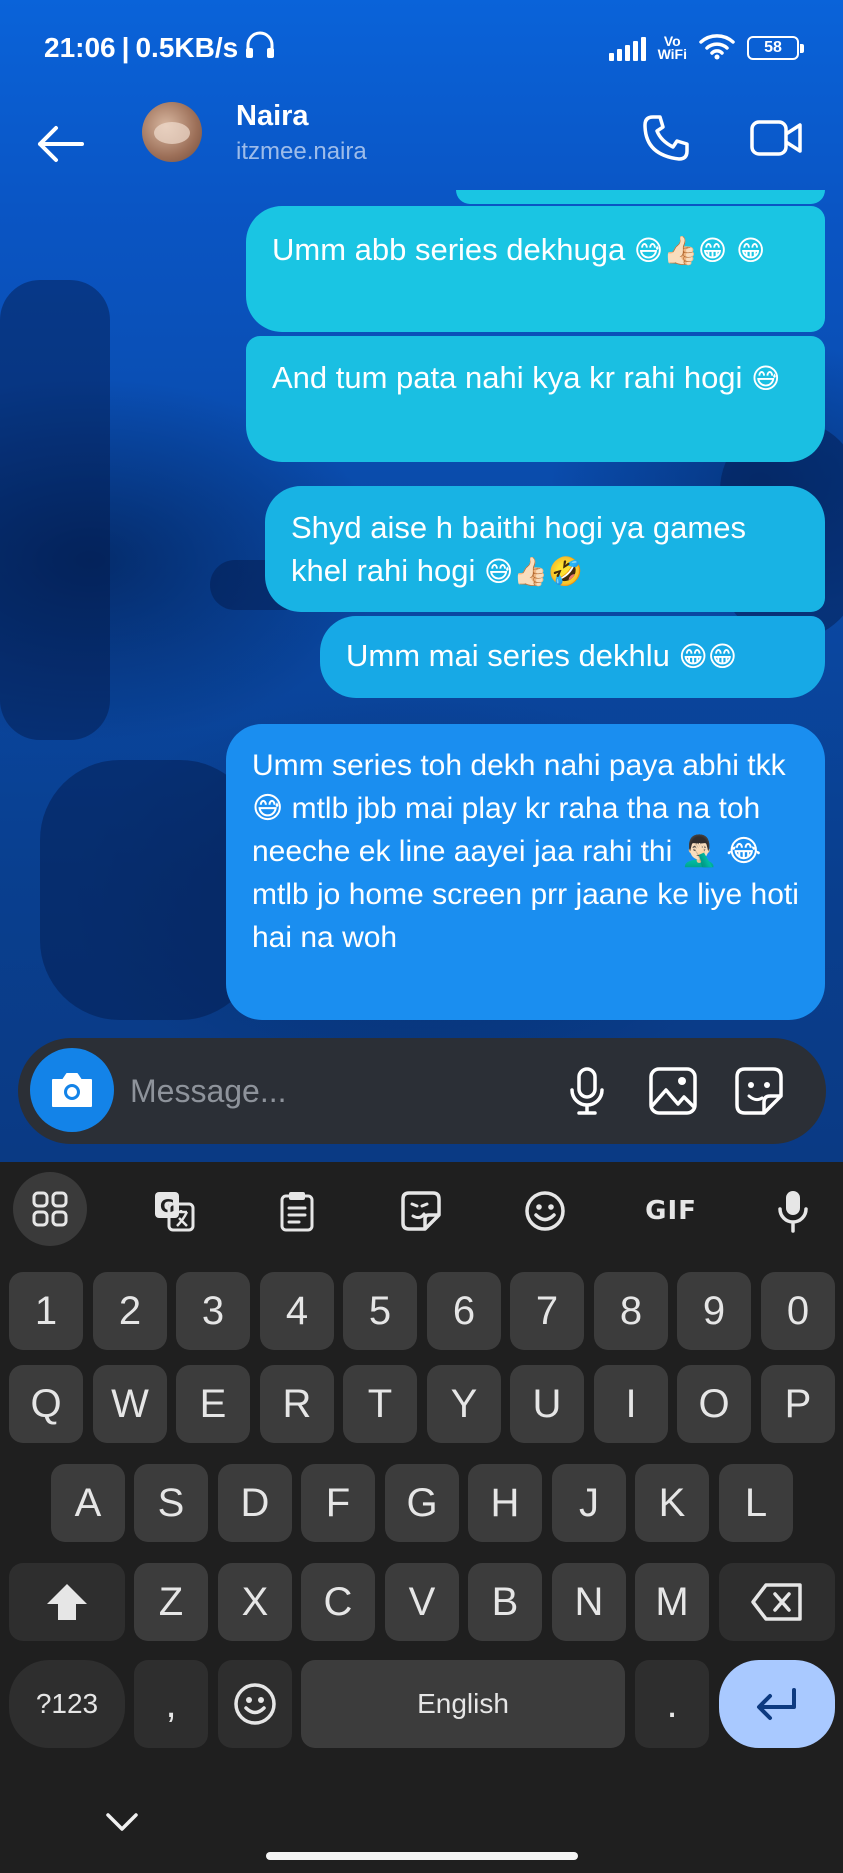  I want to click on message-input, so click(300, 1091).